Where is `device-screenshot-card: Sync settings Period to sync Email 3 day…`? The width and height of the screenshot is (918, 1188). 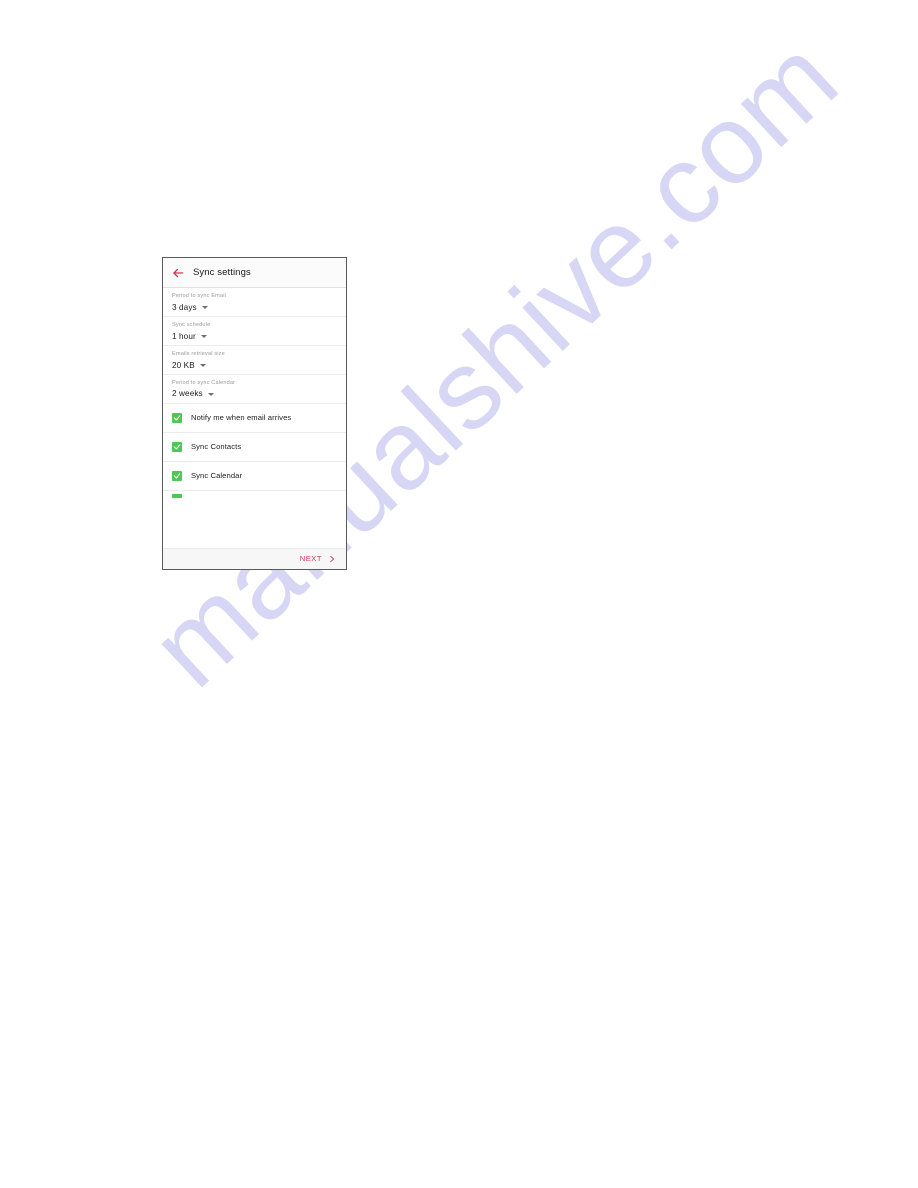 device-screenshot-card: Sync settings Period to sync Email 3 day… is located at coordinates (254, 413).